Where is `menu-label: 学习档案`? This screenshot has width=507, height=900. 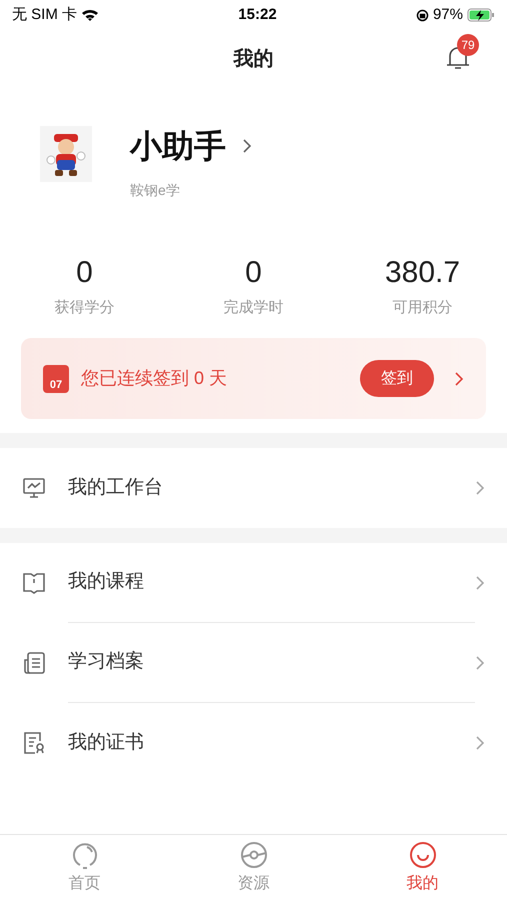
menu-label: 学习档案 is located at coordinates (106, 662).